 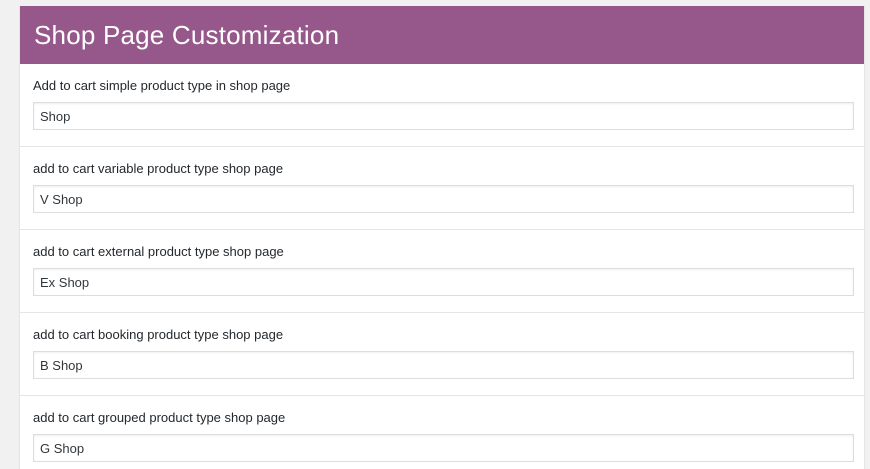 What do you see at coordinates (443, 116) in the screenshot?
I see `simple-product-cart-text-input` at bounding box center [443, 116].